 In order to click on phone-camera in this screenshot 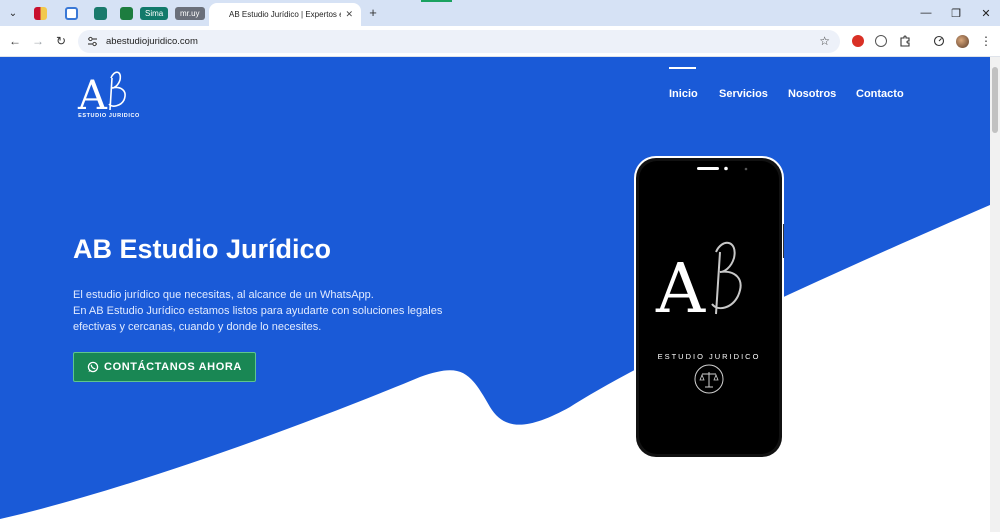, I will do `click(726, 168)`.